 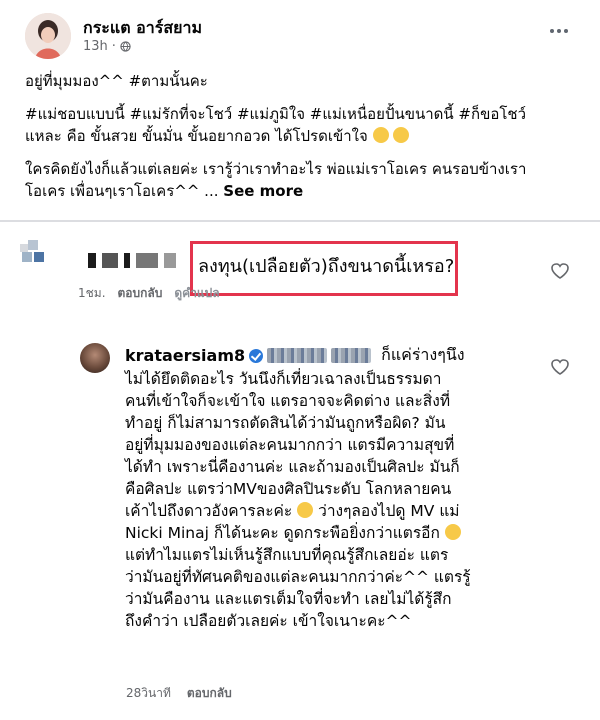 I want to click on post-author-name: กระแต อาร์สยาม, so click(x=142, y=28).